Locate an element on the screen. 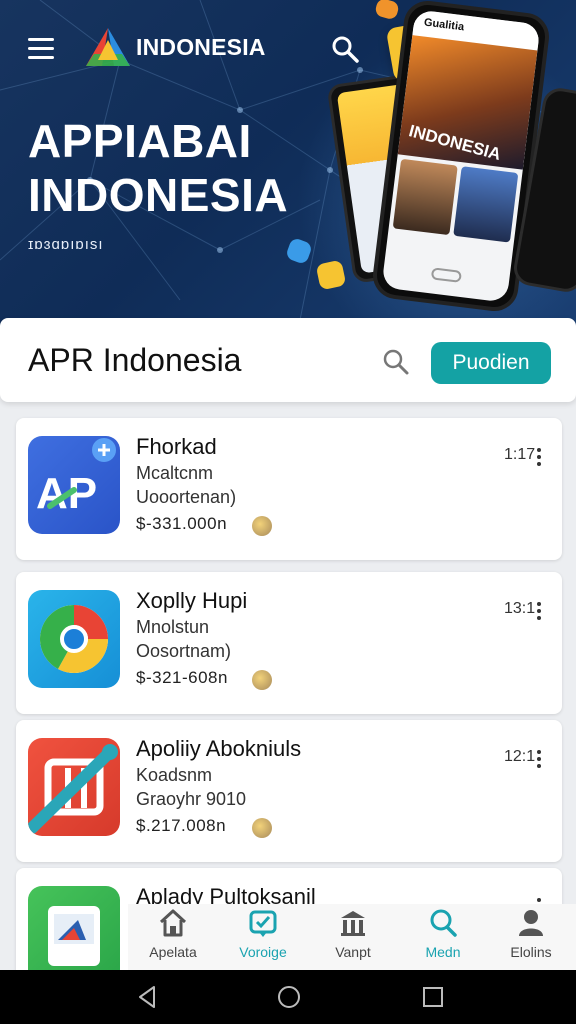 The image size is (576, 1024). hero-title: APPIABAI INDONESIA is located at coordinates (158, 168).